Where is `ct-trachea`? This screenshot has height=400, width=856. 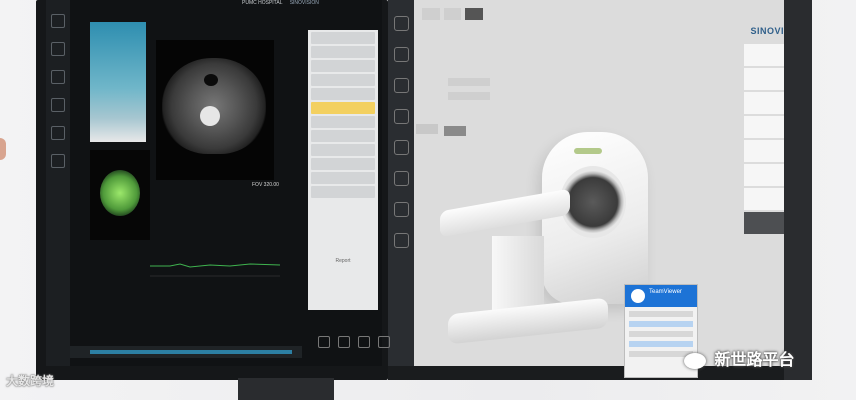
ct-trachea is located at coordinates (211, 80).